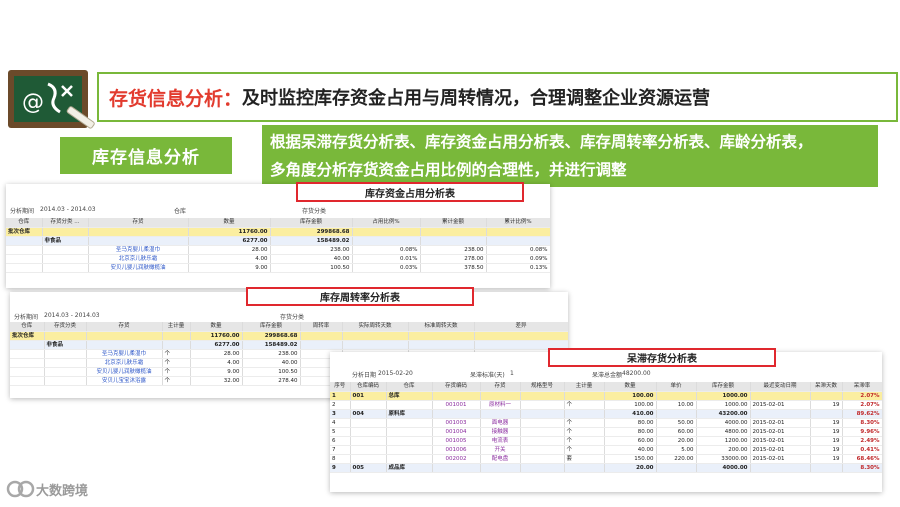 The width and height of the screenshot is (900, 507). What do you see at coordinates (229, 250) in the screenshot?
I see `table-cell: 28.00` at bounding box center [229, 250].